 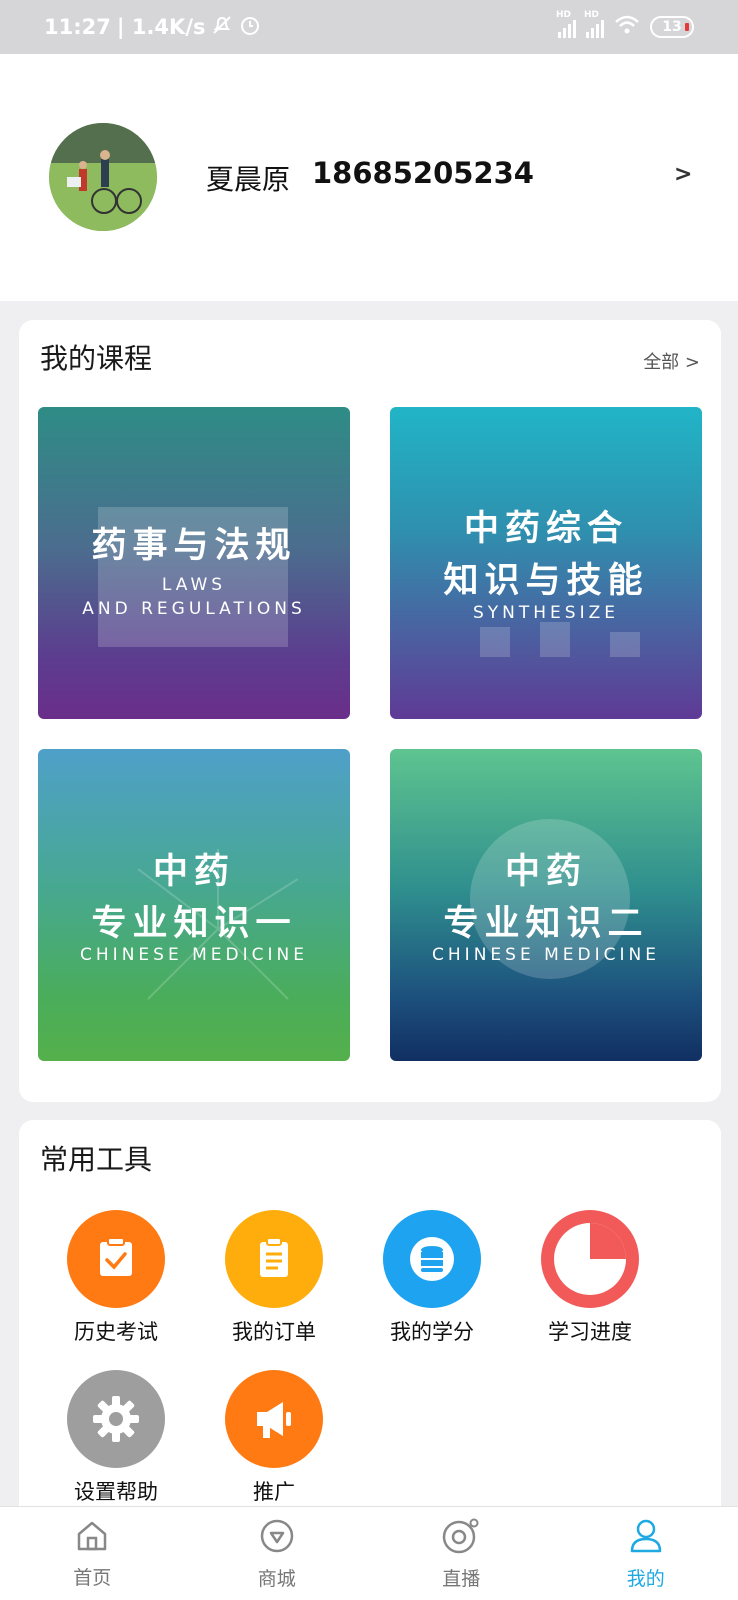 What do you see at coordinates (116, 1419) in the screenshot?
I see `gear-icon` at bounding box center [116, 1419].